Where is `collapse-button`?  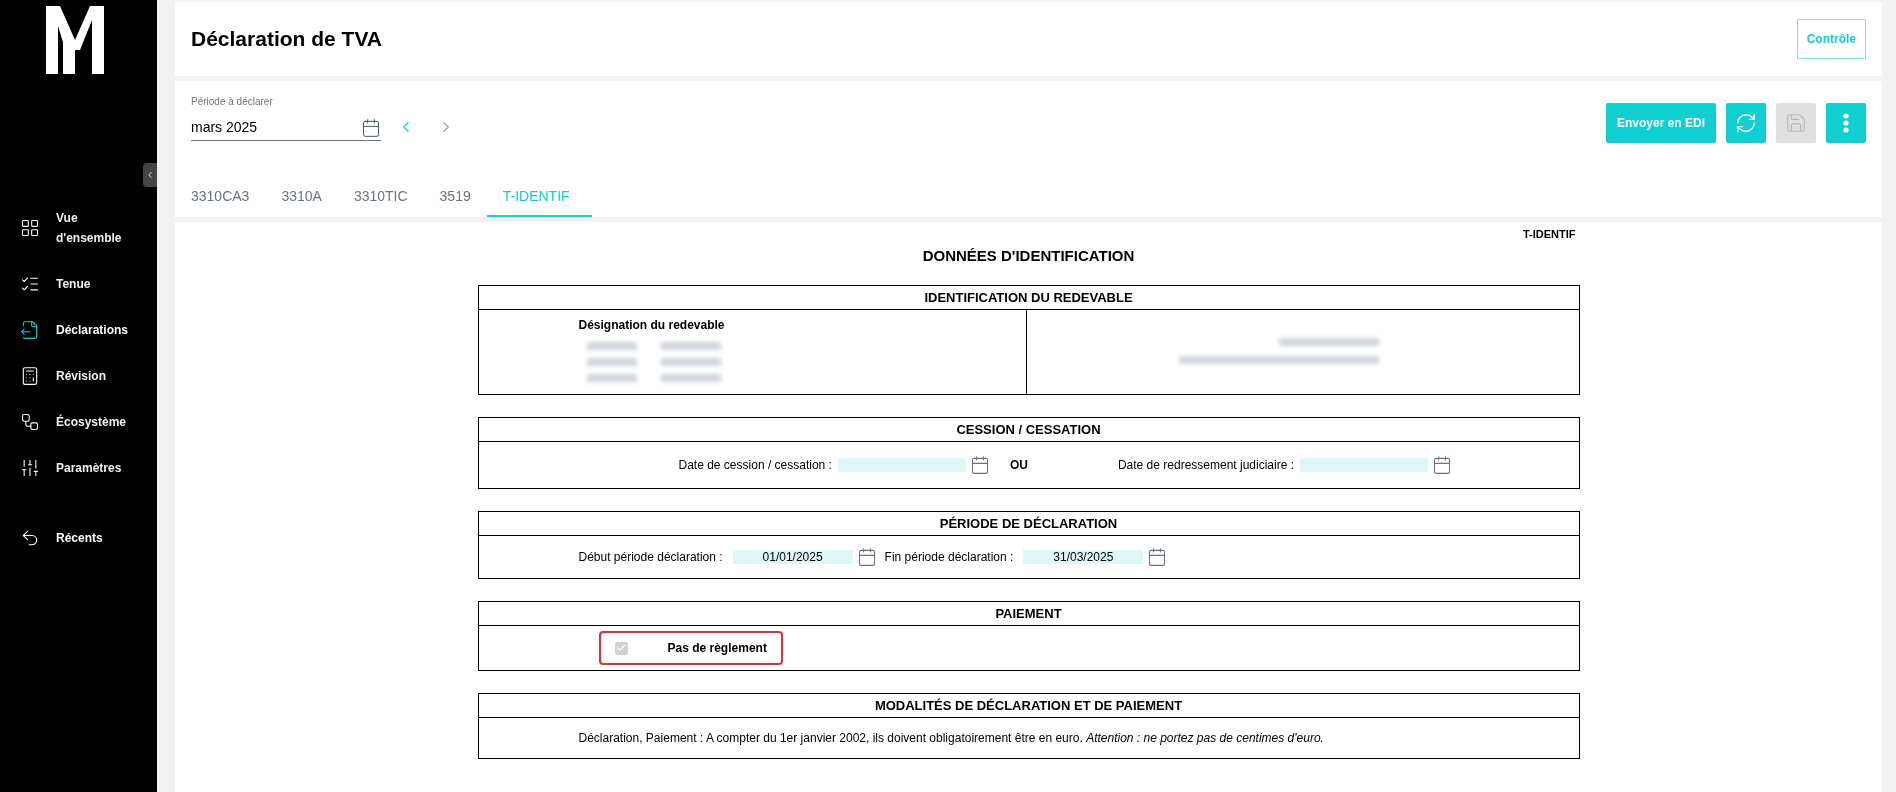 collapse-button is located at coordinates (150, 175).